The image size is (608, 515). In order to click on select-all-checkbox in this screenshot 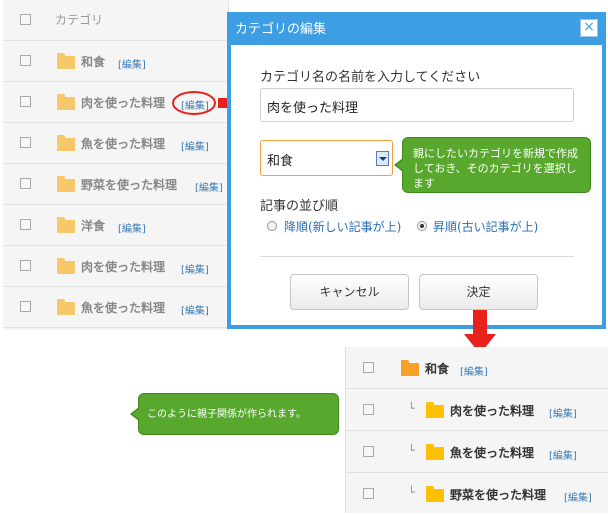, I will do `click(25, 19)`.